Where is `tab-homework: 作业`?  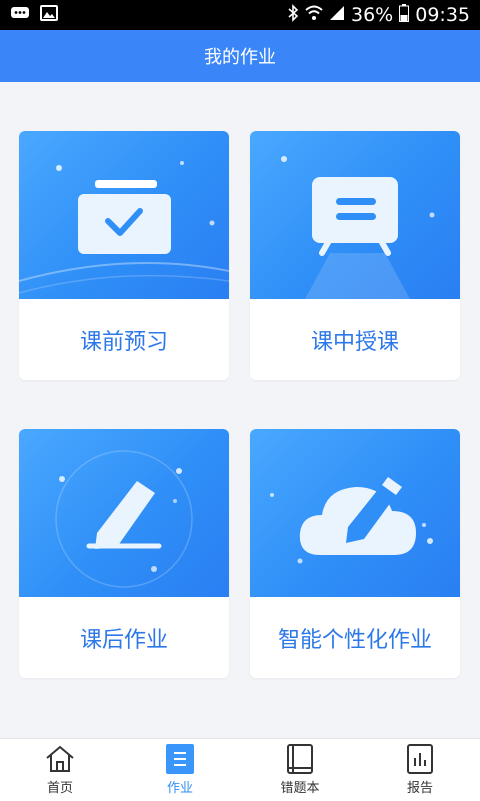 tab-homework: 作业 is located at coordinates (180, 770).